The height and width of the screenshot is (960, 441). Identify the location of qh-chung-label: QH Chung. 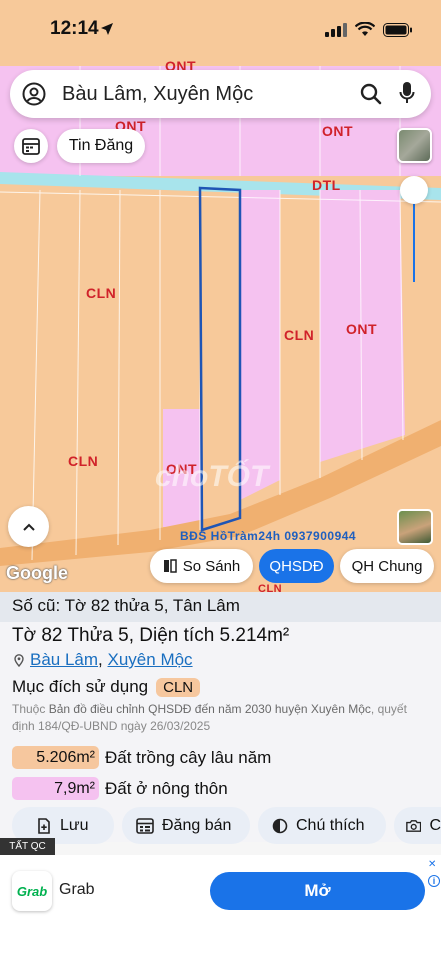
(387, 566).